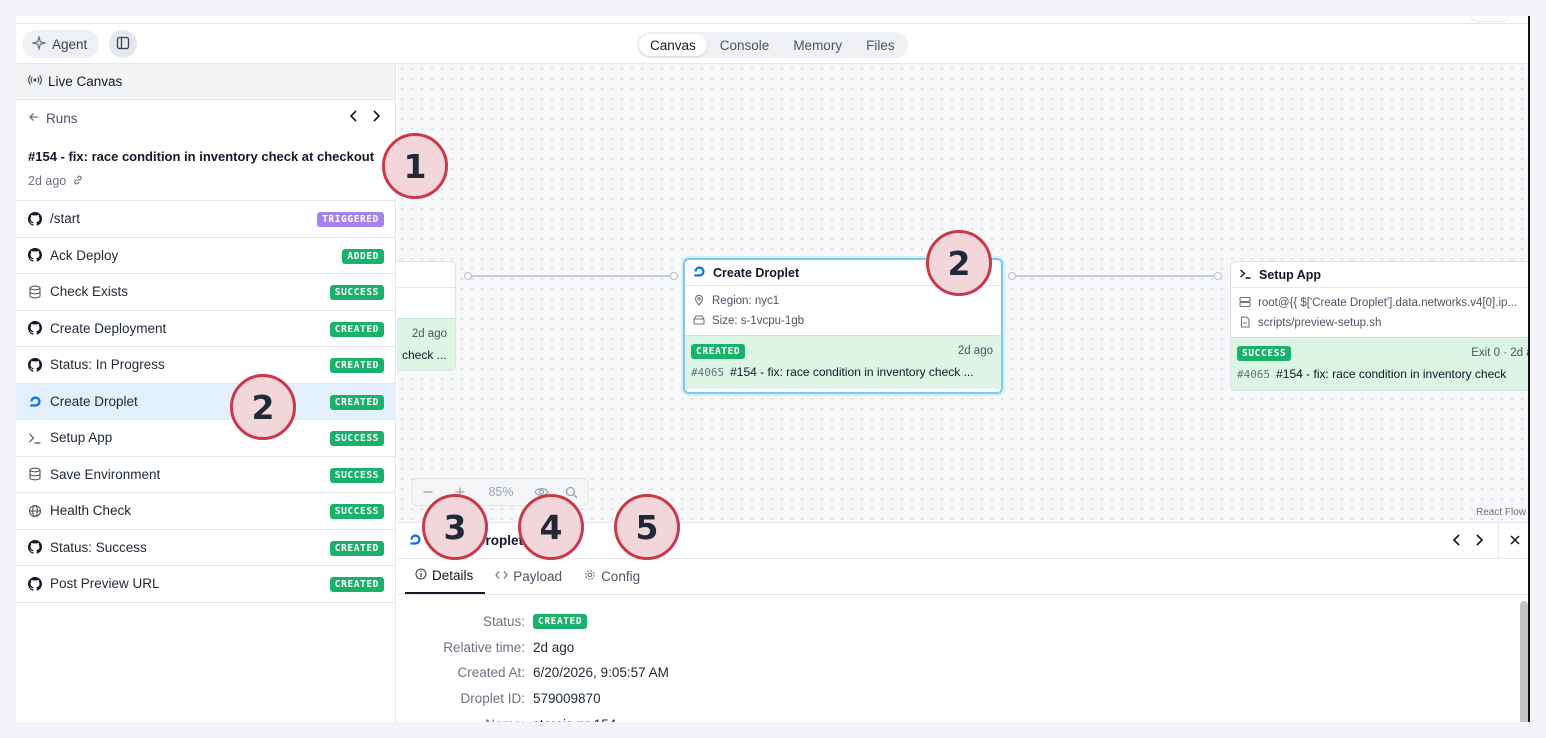 The image size is (1546, 738). What do you see at coordinates (35, 401) in the screenshot?
I see `digitalocean-icon` at bounding box center [35, 401].